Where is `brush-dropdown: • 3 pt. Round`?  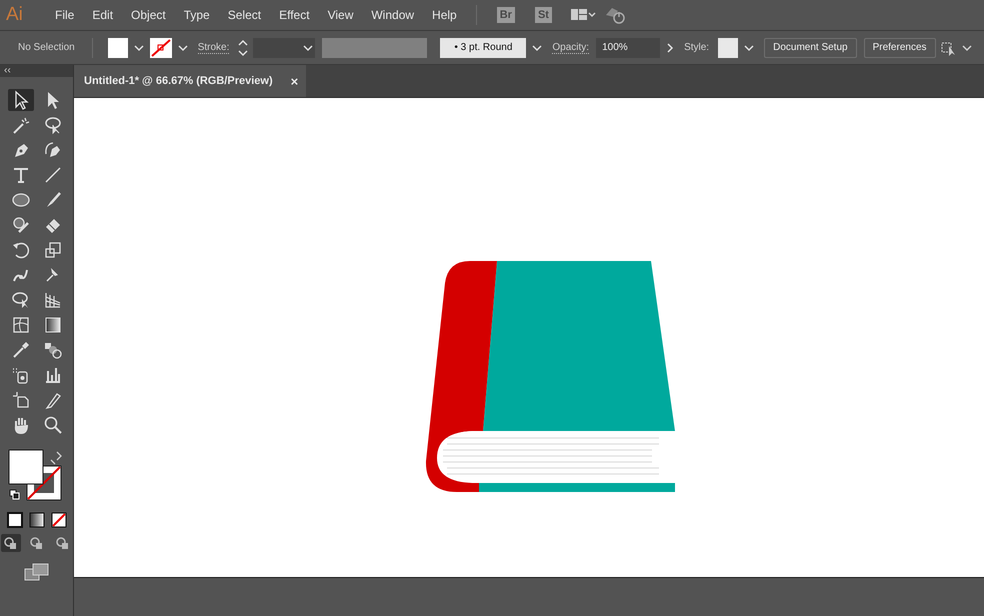
brush-dropdown: • 3 pt. Round is located at coordinates (483, 48).